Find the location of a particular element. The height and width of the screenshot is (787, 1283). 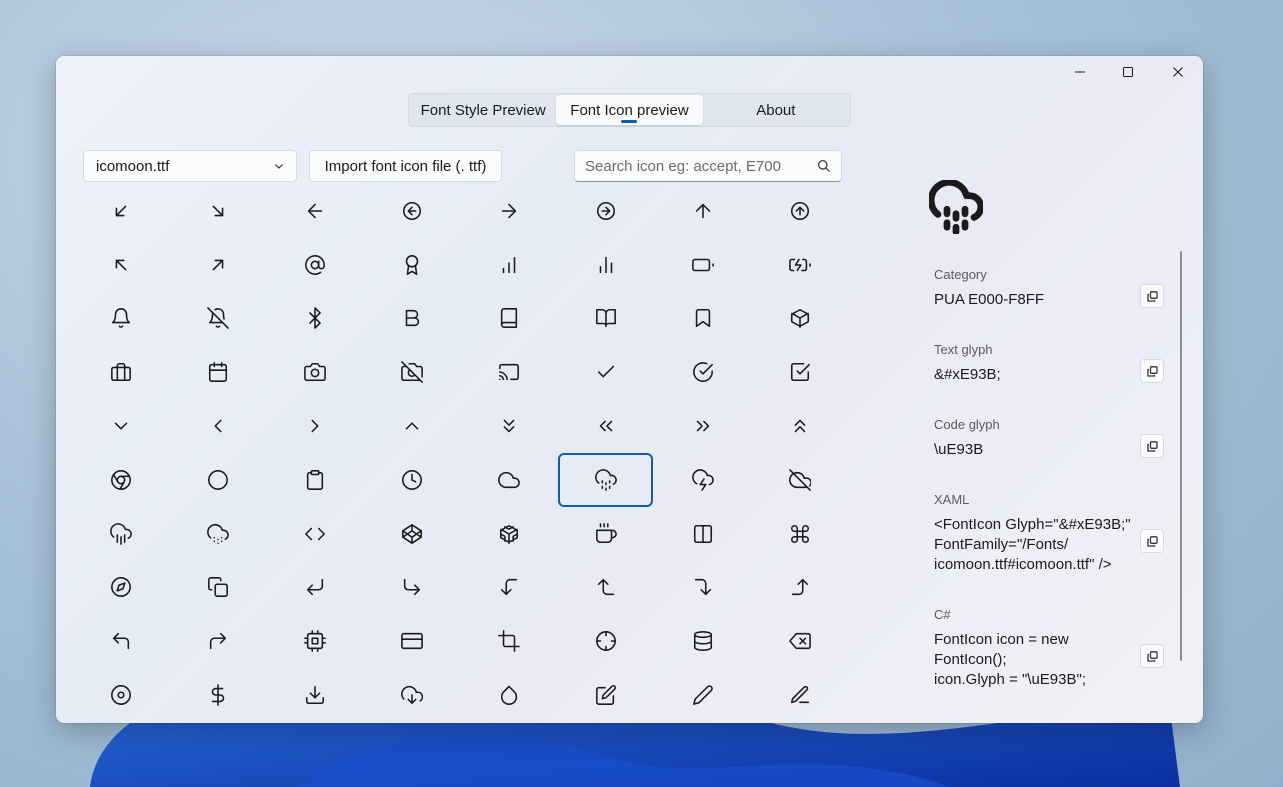

corner-up-left-icon is located at coordinates (120, 641).